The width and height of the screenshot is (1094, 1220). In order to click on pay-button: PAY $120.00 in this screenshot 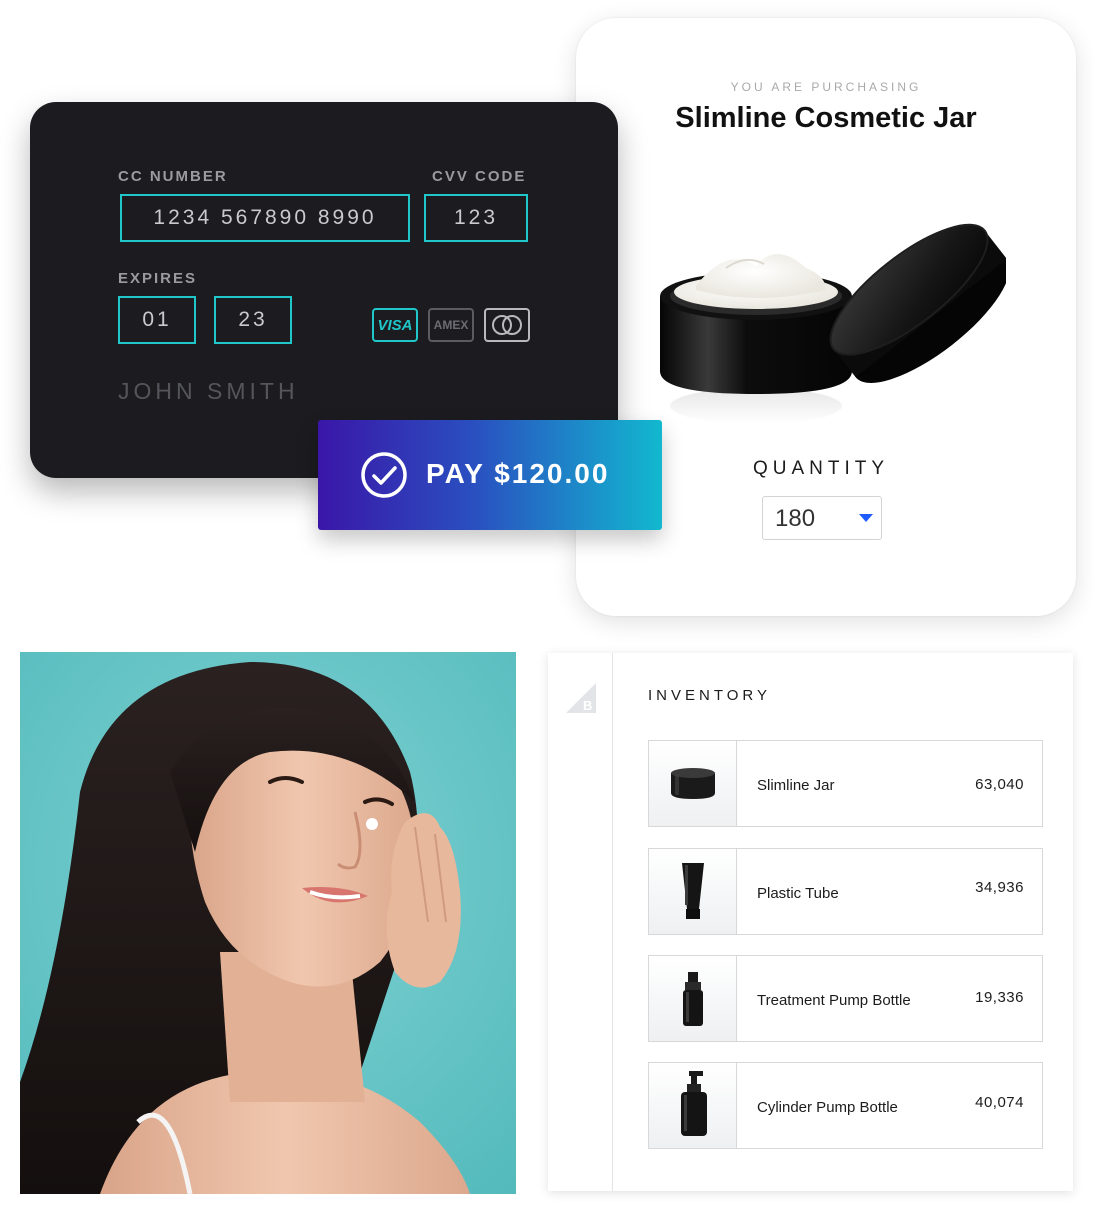, I will do `click(490, 475)`.